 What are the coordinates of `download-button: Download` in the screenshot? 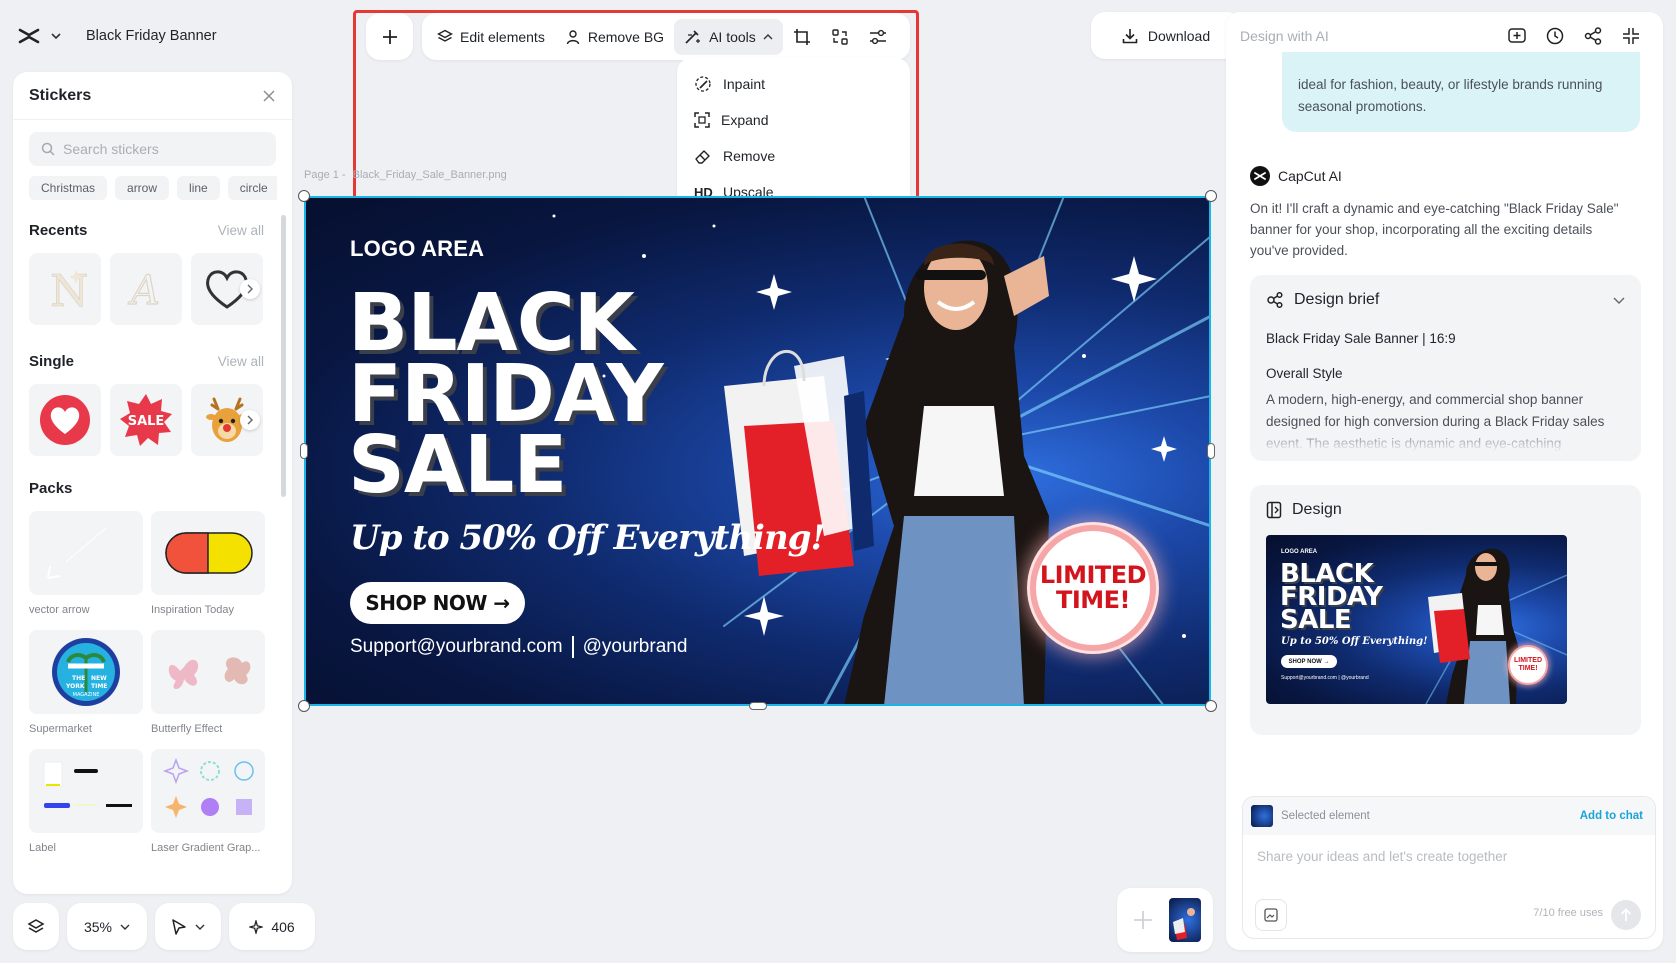 It's located at (1166, 35).